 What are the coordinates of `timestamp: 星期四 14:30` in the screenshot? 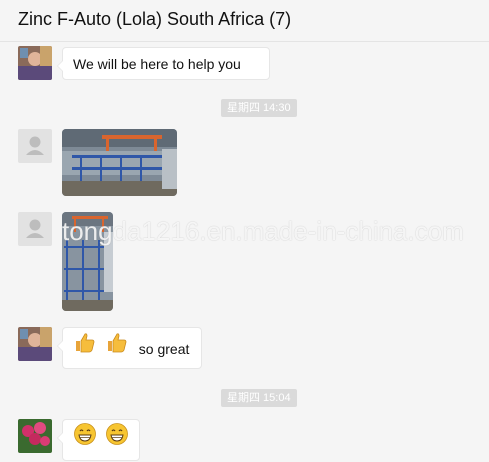 It's located at (259, 108).